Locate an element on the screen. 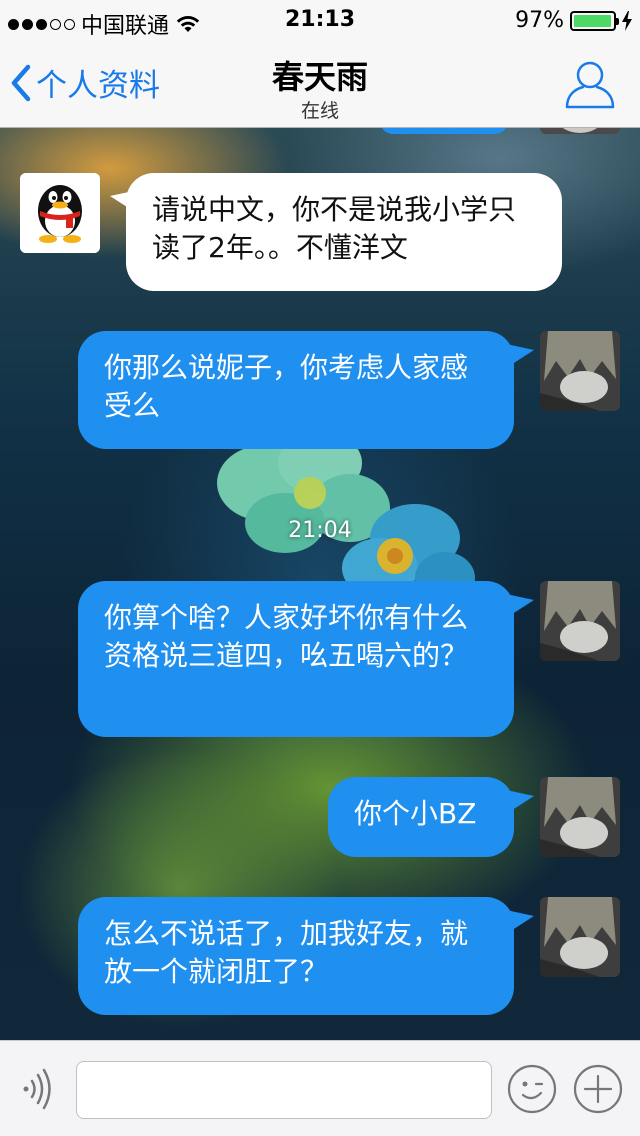 Image resolution: width=640 pixels, height=1136 pixels. emoji-icon is located at coordinates (532, 1089).